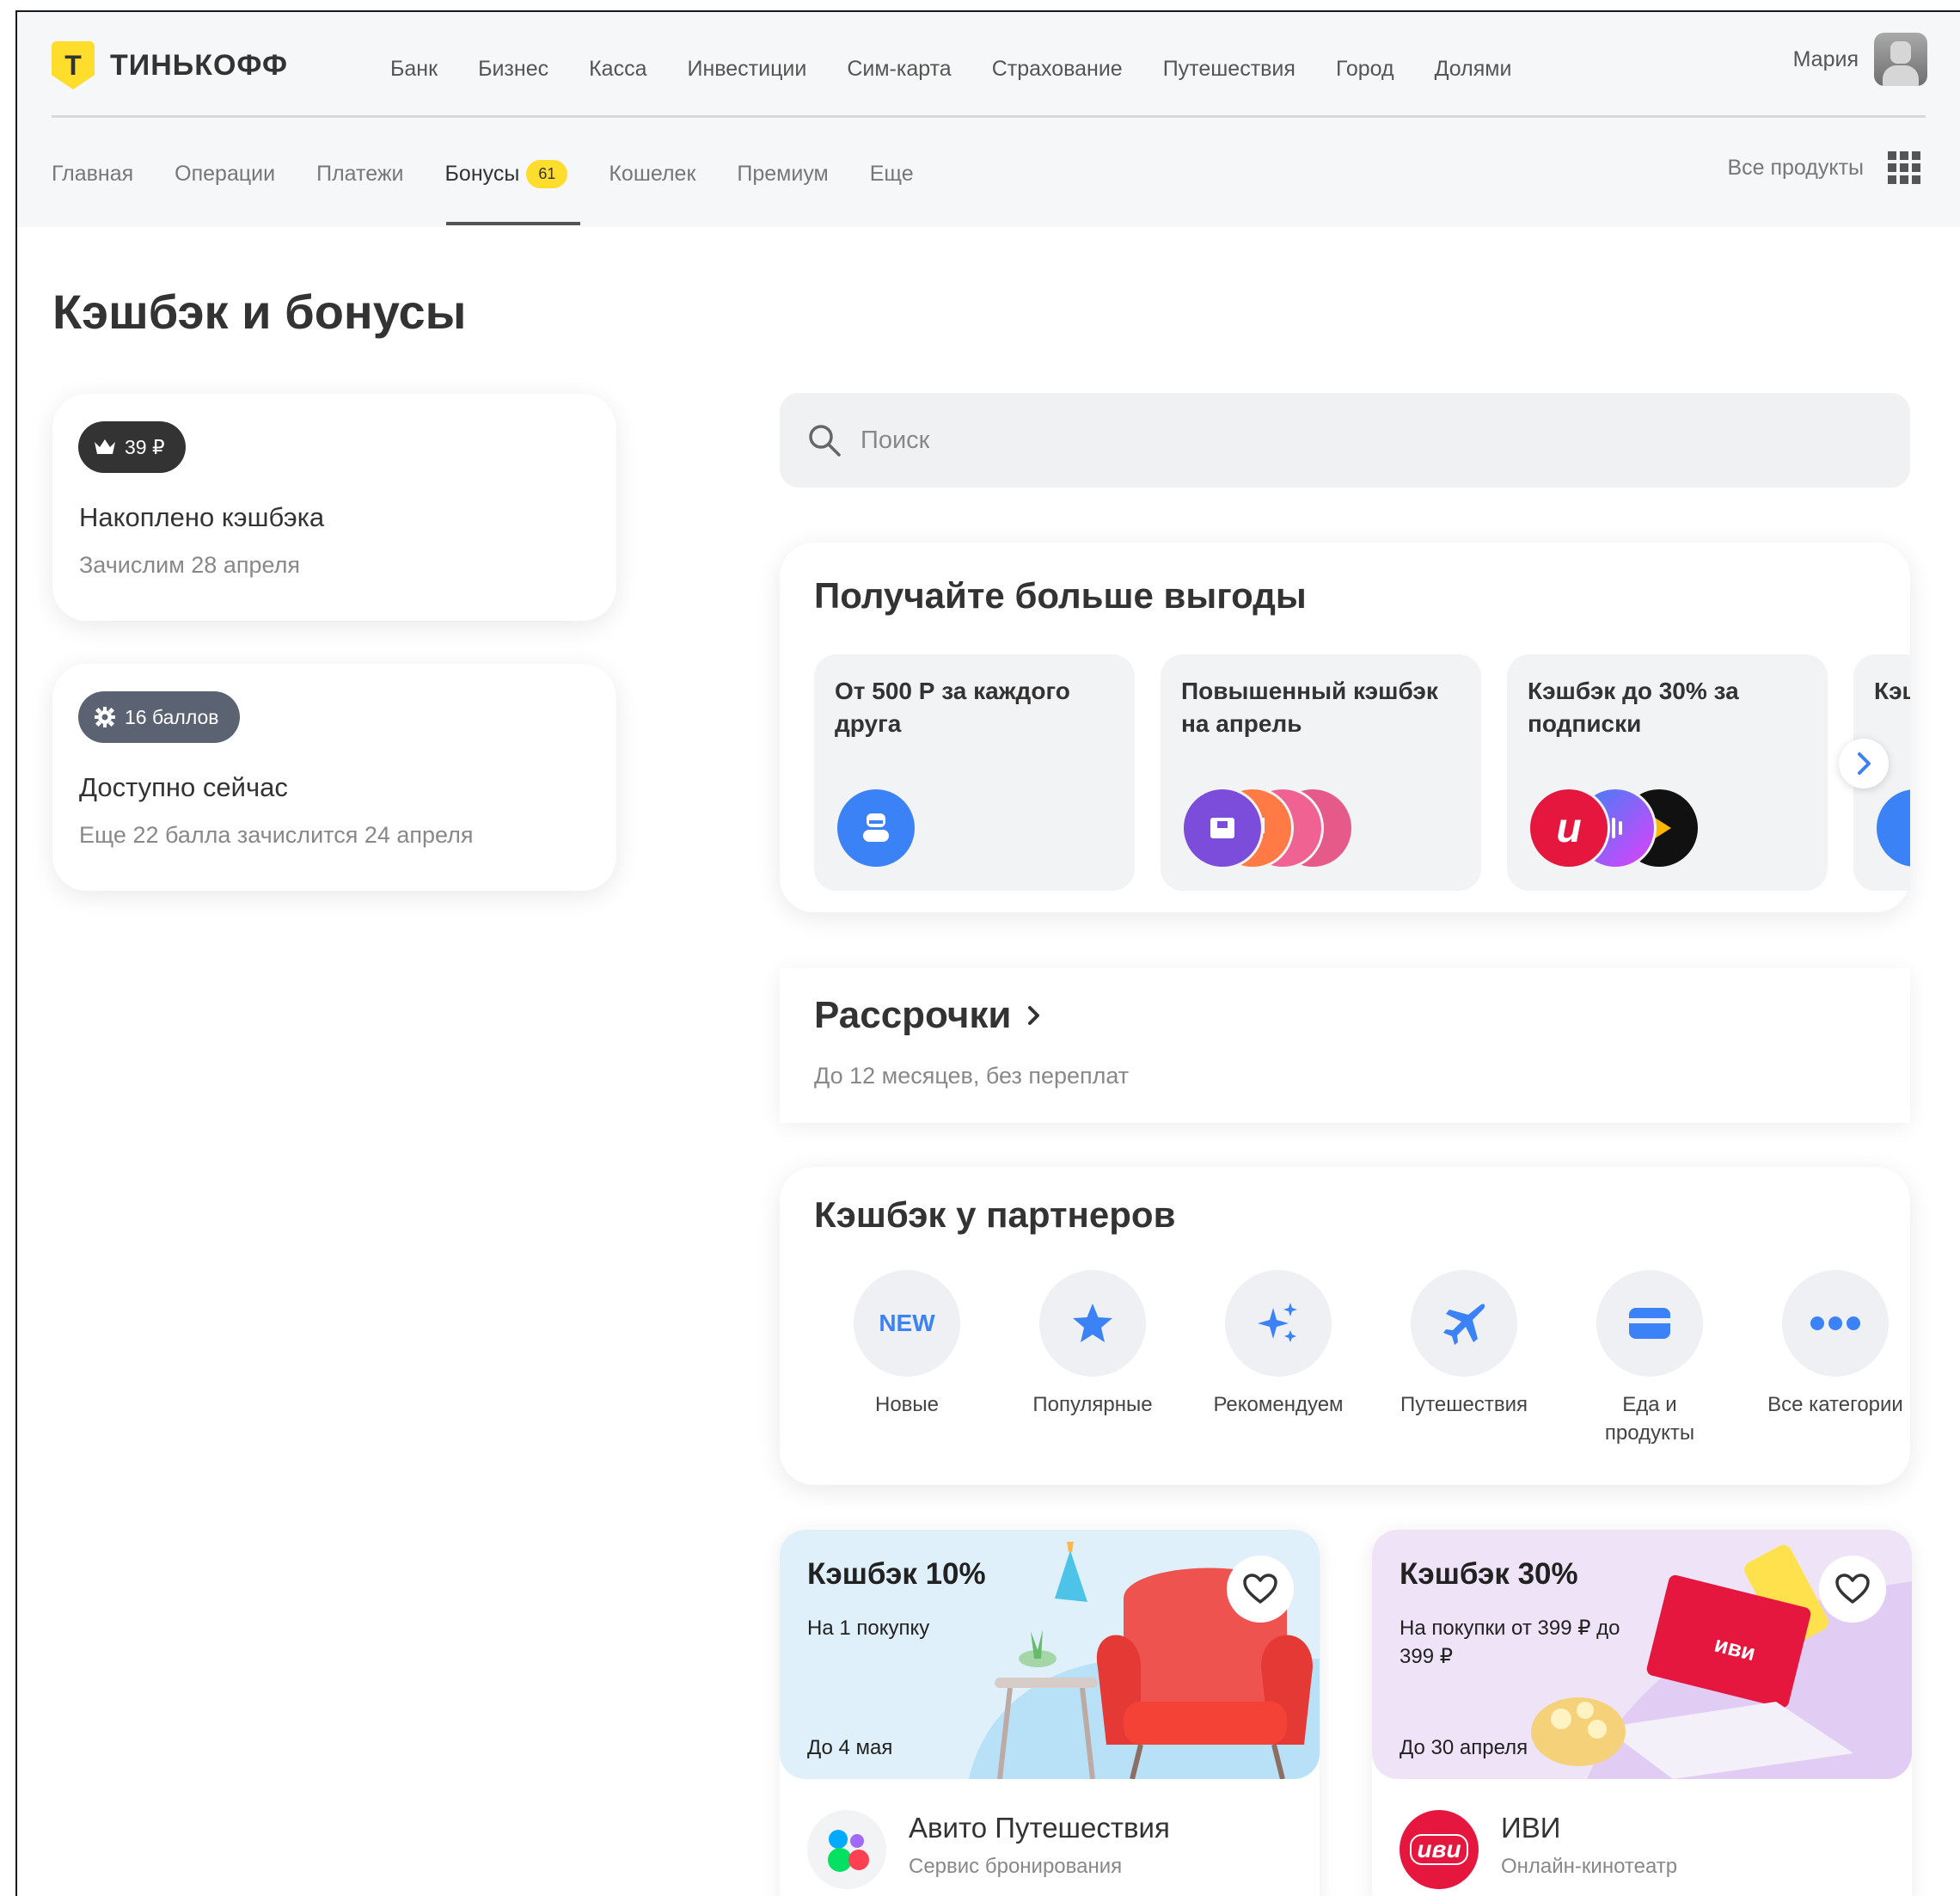  I want to click on top-nav-item-investments: Инвестиции, so click(746, 69).